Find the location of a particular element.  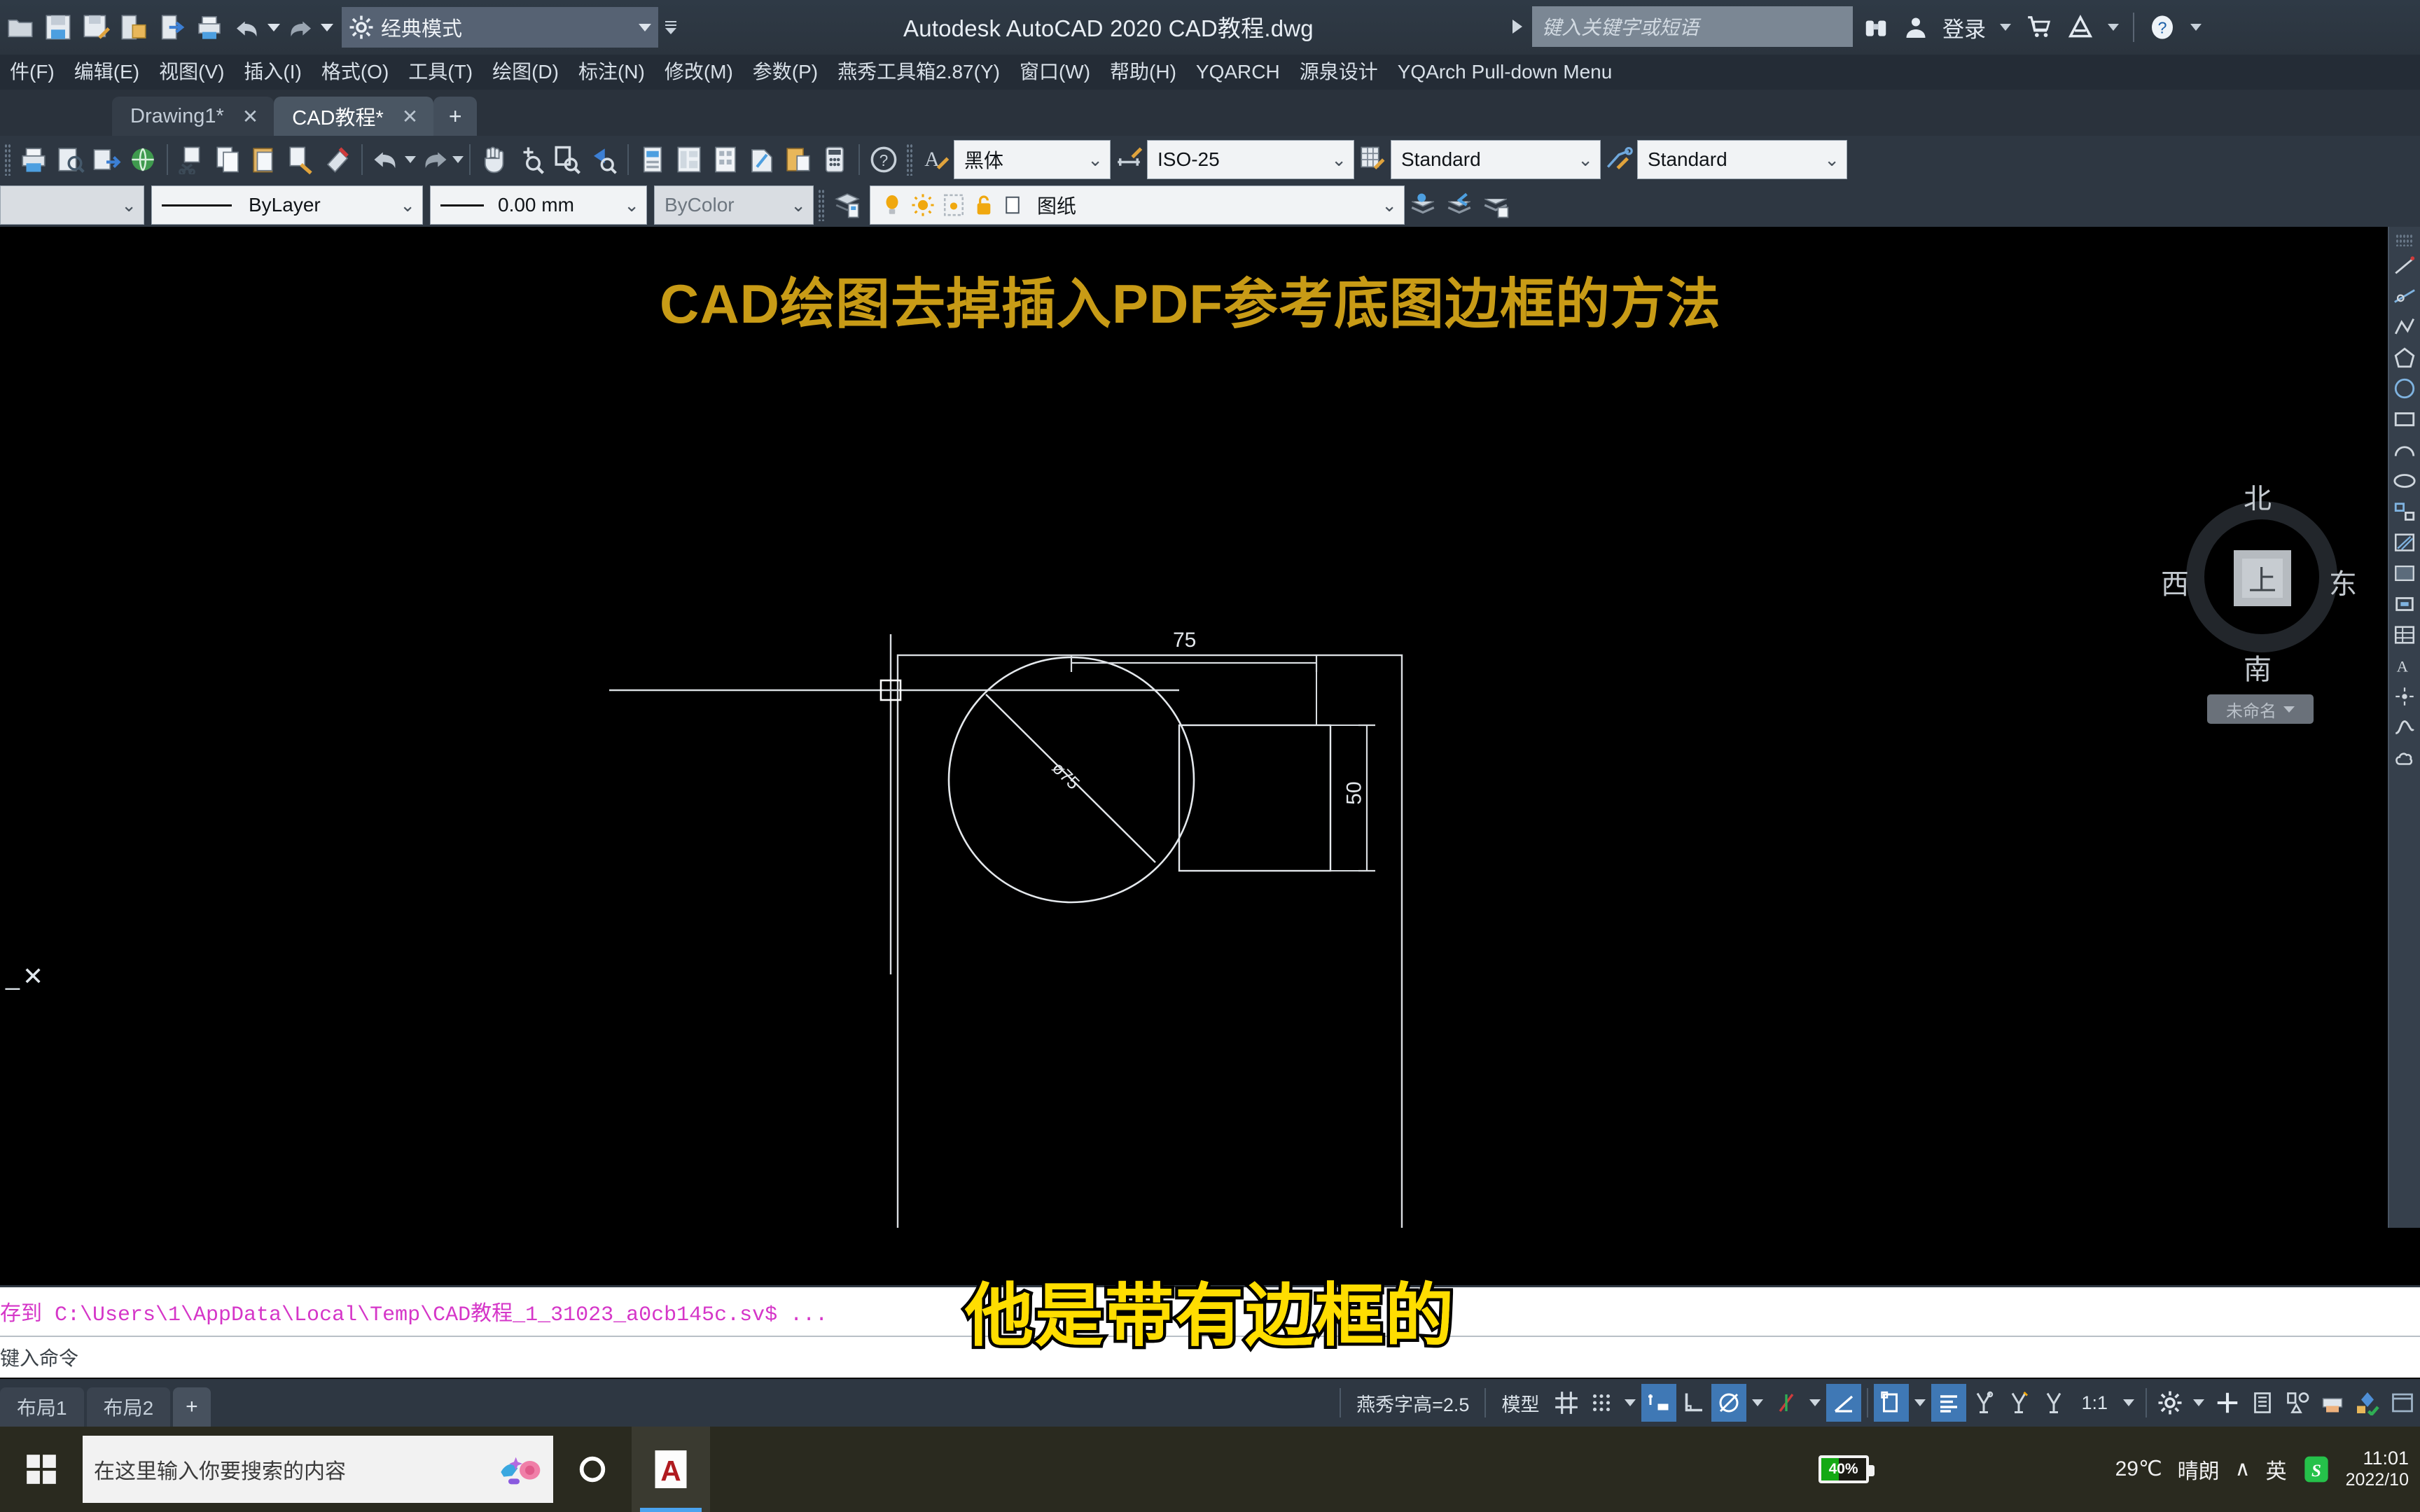

view-compass: 上 北 南 西 东 未命名 is located at coordinates (2262, 598).